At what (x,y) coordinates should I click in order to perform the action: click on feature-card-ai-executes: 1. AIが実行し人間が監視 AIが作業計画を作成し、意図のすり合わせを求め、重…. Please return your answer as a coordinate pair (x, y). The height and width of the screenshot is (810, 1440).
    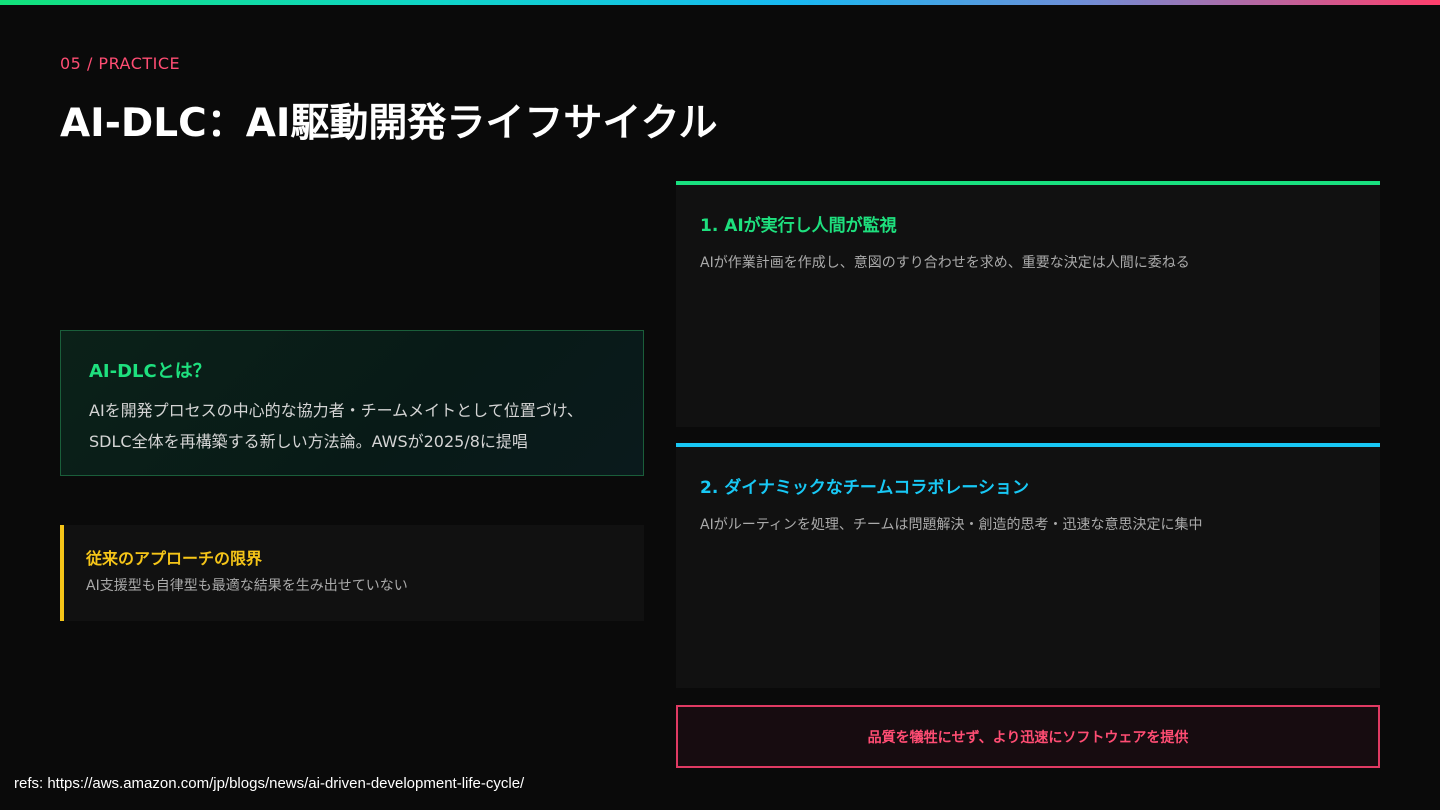
    Looking at the image, I should click on (1028, 304).